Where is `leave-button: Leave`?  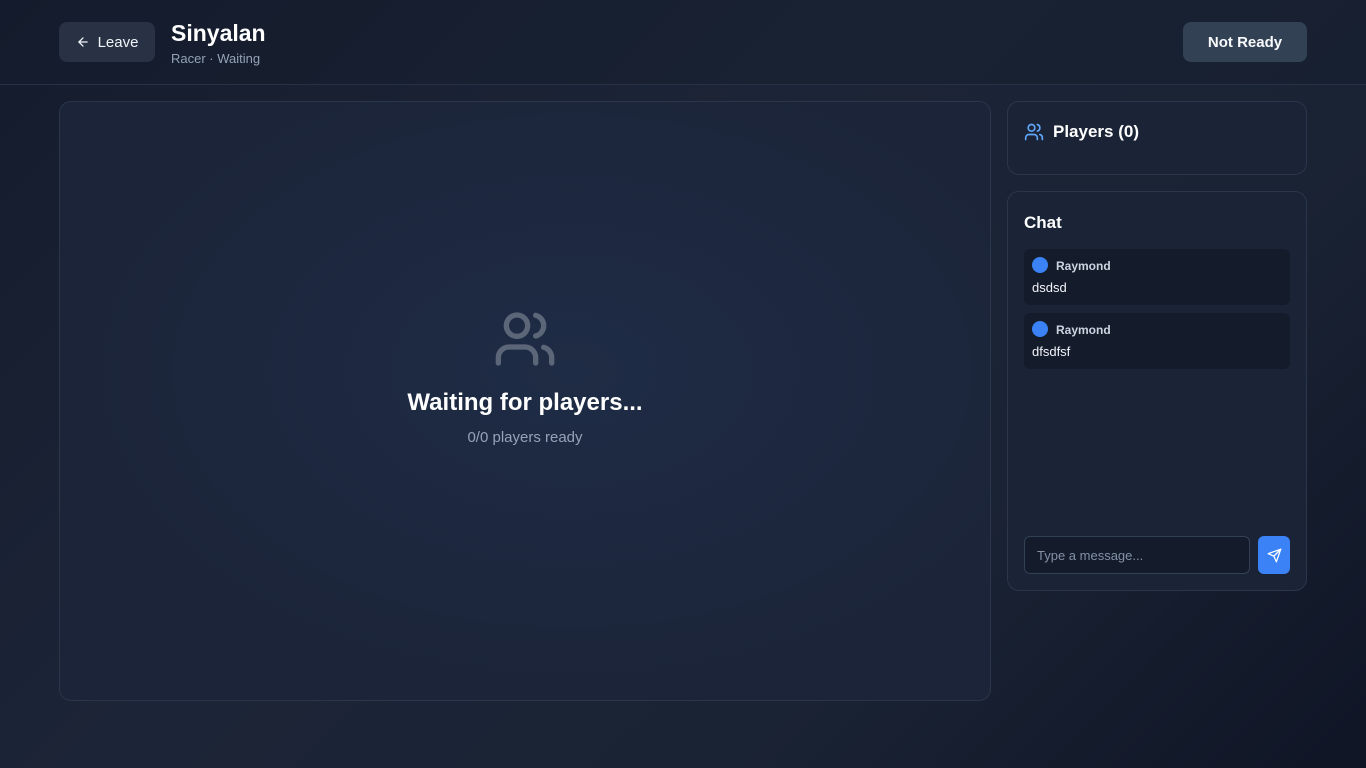 leave-button: Leave is located at coordinates (107, 42).